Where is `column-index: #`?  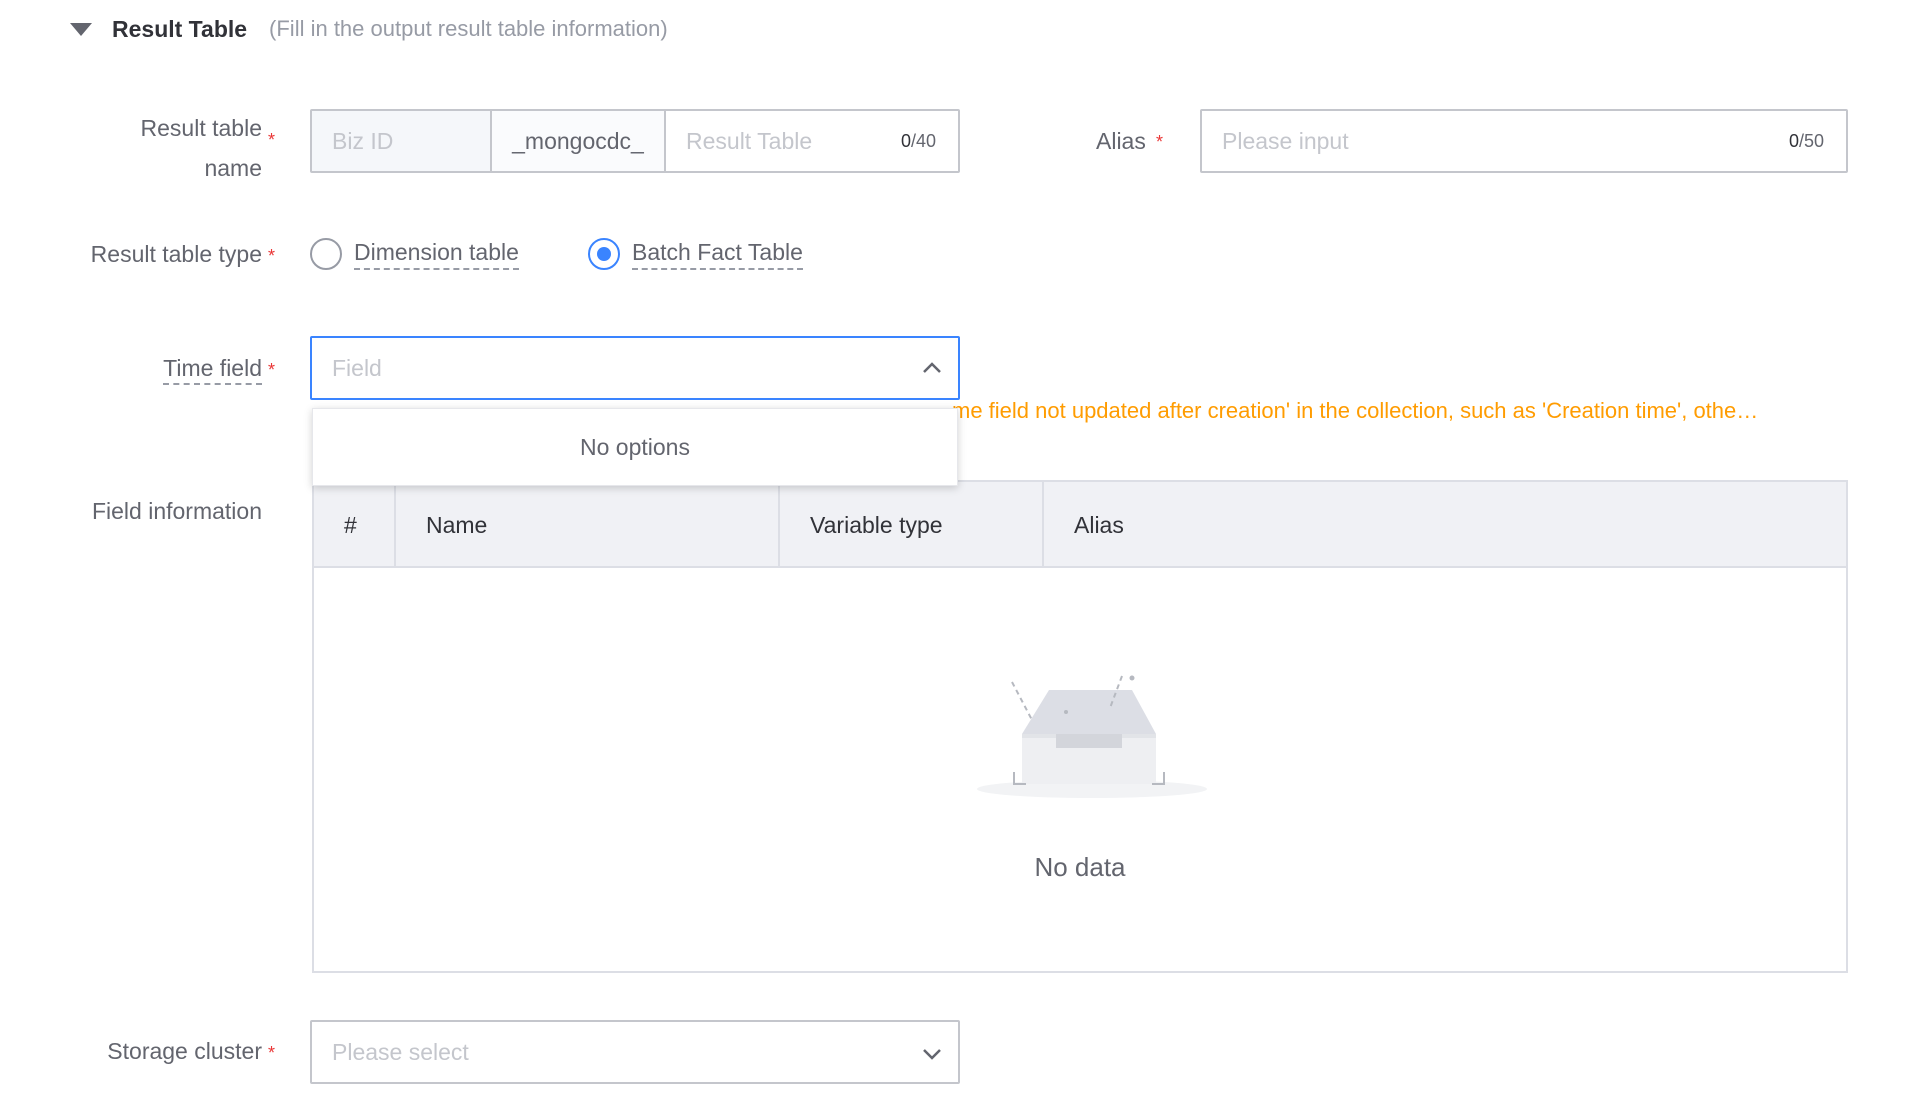
column-index: # is located at coordinates (355, 525).